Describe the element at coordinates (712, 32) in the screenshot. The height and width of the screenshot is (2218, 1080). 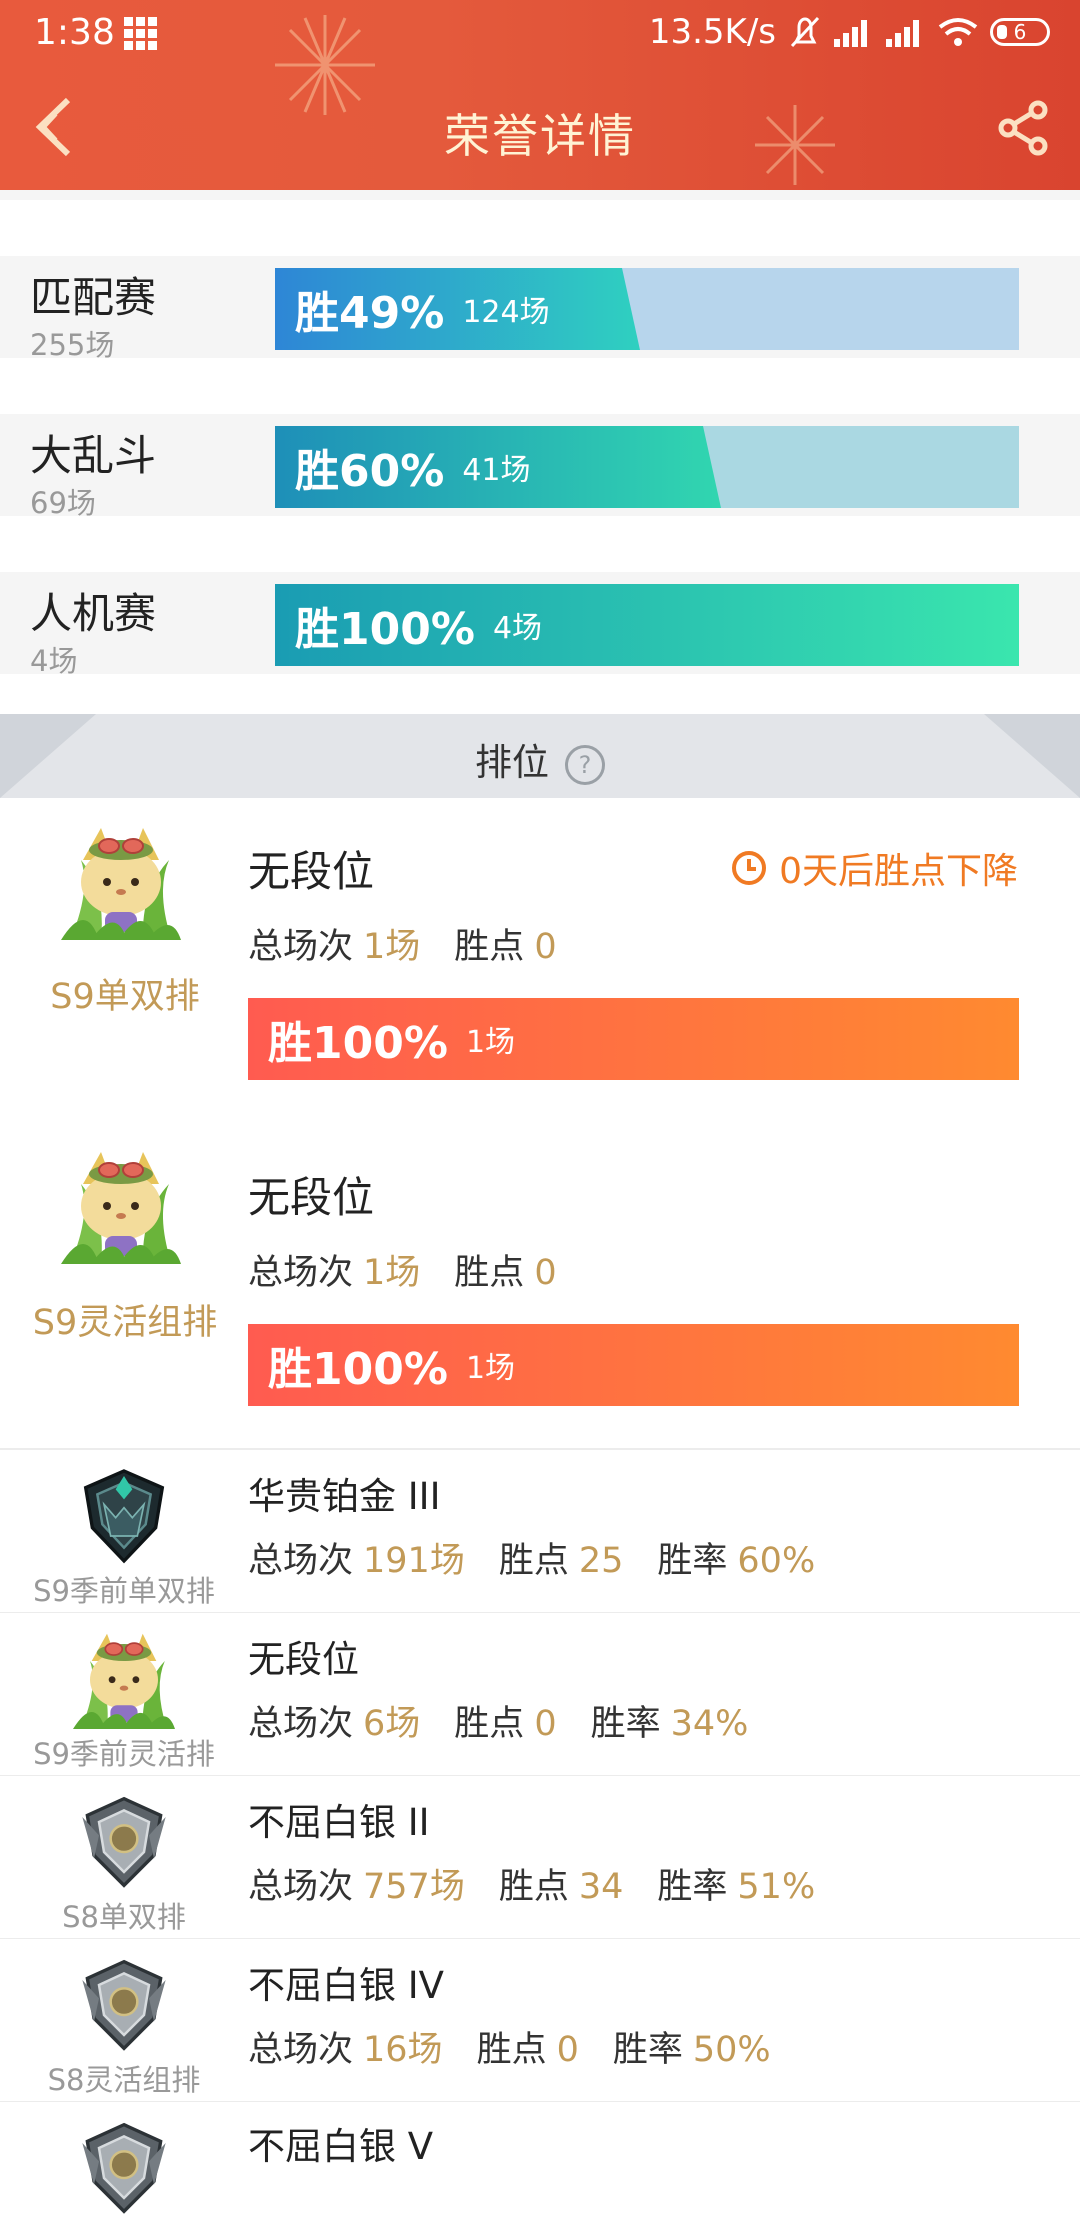
I see `net-speed: 13.5K/s` at that location.